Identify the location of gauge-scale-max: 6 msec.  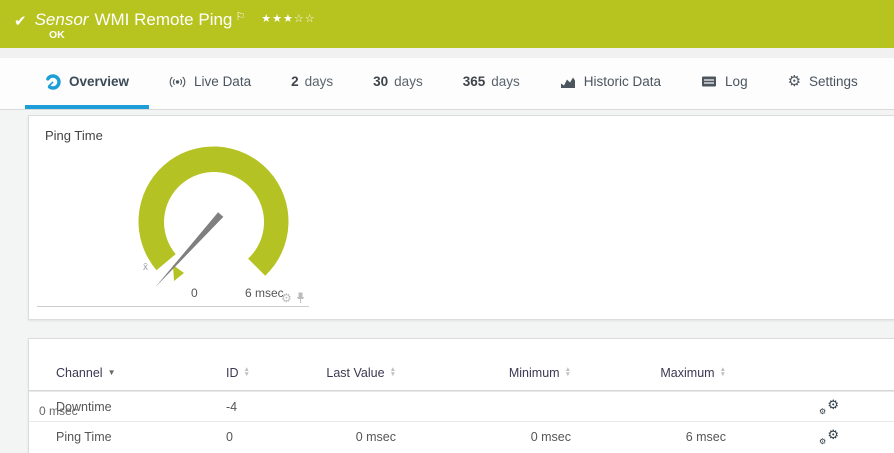
(264, 293).